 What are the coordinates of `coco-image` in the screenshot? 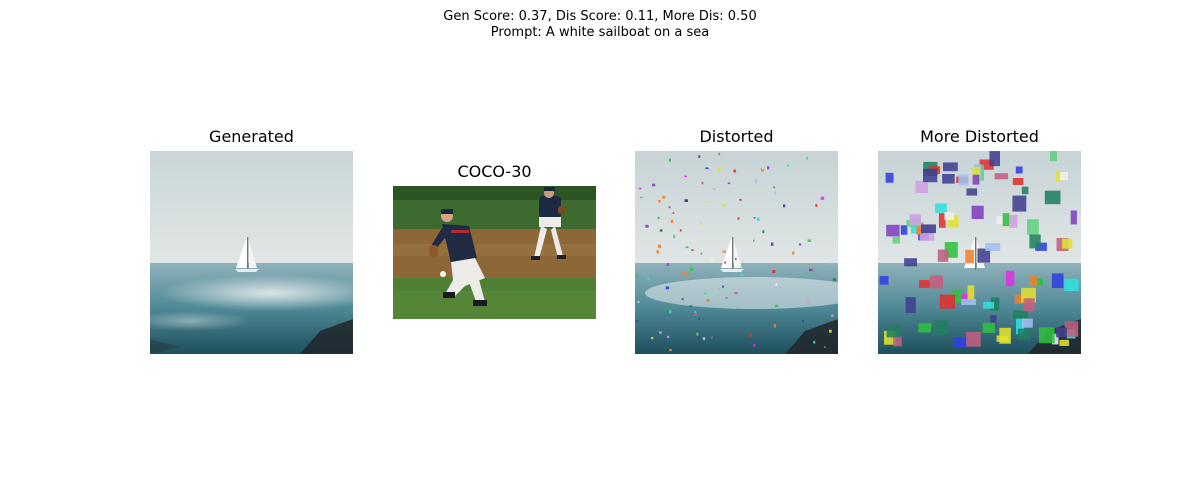 It's located at (494, 252).